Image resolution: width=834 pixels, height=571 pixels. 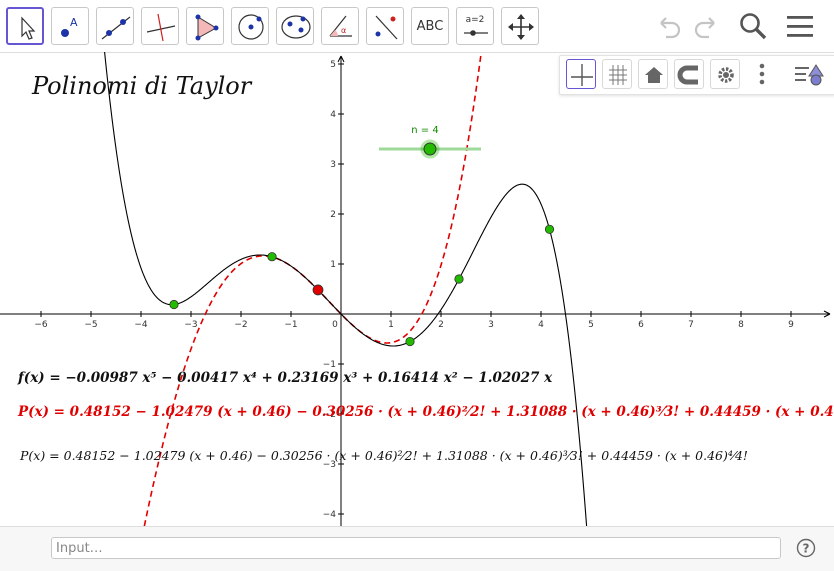 I want to click on y-tick-label: −1, so click(x=329, y=365).